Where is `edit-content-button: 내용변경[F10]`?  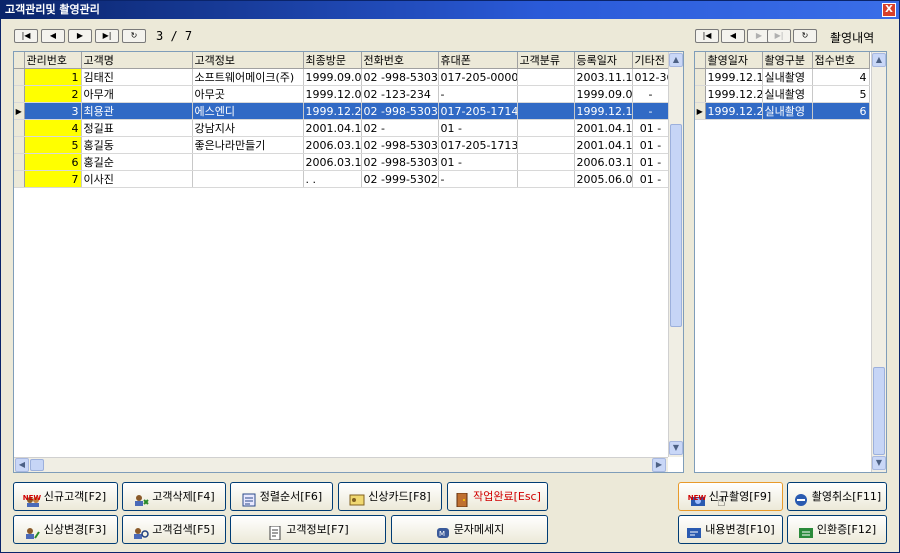
edit-content-button: 내용변경[F10] is located at coordinates (730, 529).